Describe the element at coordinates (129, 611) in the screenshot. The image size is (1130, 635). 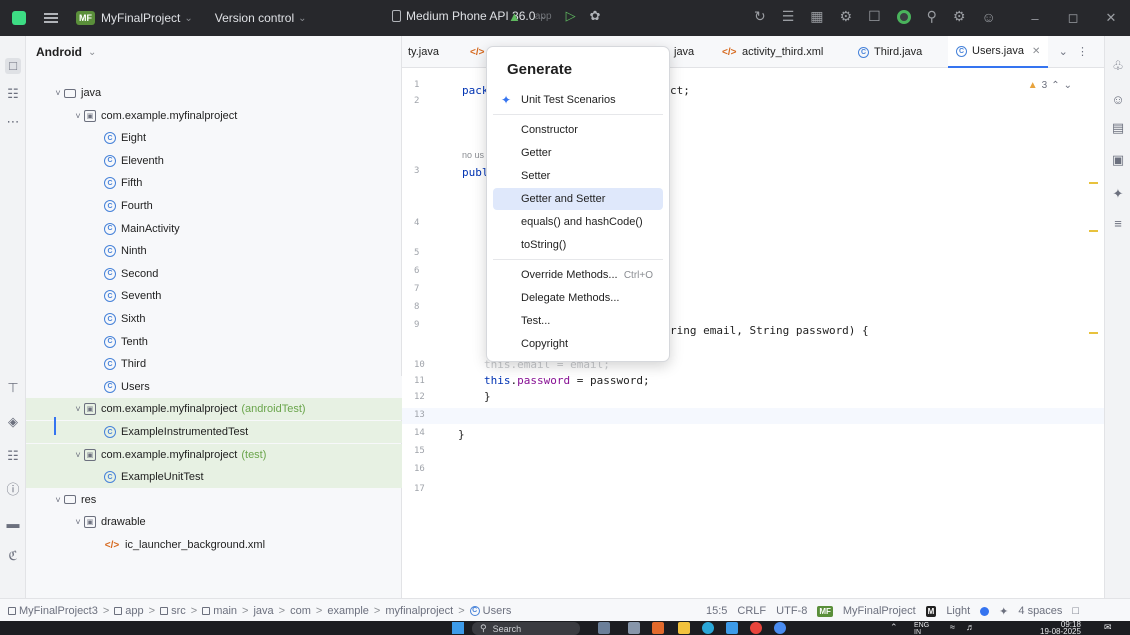
I see `breadcrumb-item: app` at that location.